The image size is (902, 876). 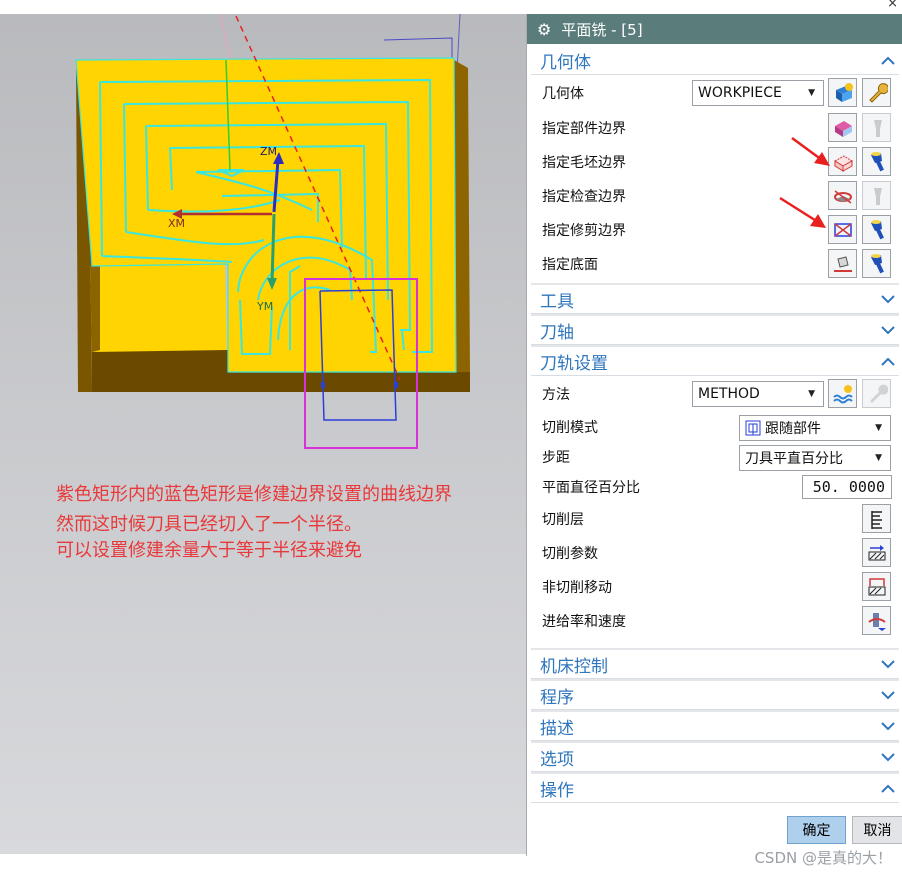 What do you see at coordinates (715, 329) in the screenshot?
I see `section-tool-axis: 刀轴` at bounding box center [715, 329].